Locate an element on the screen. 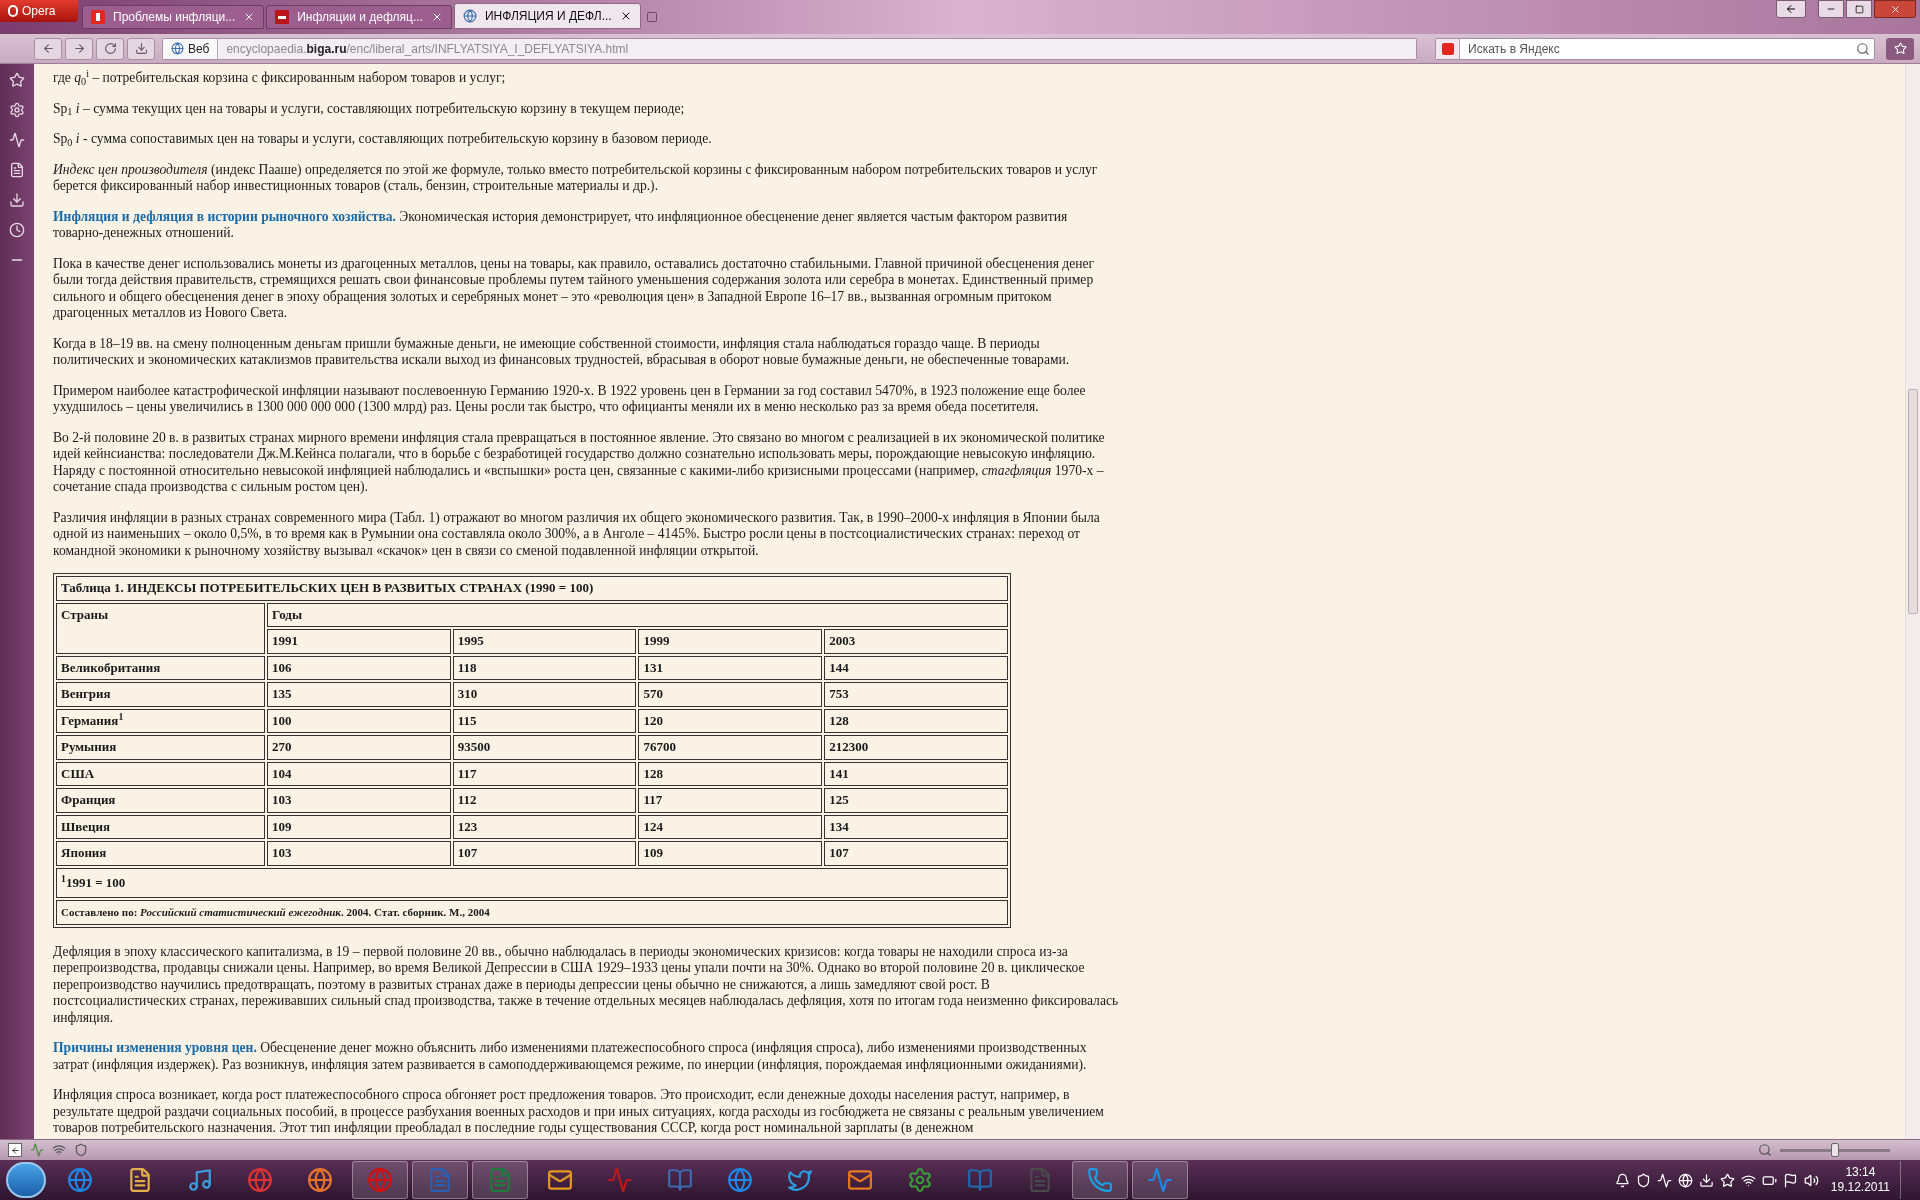 The image size is (1920, 1200). table-cell: Япония is located at coordinates (161, 853).